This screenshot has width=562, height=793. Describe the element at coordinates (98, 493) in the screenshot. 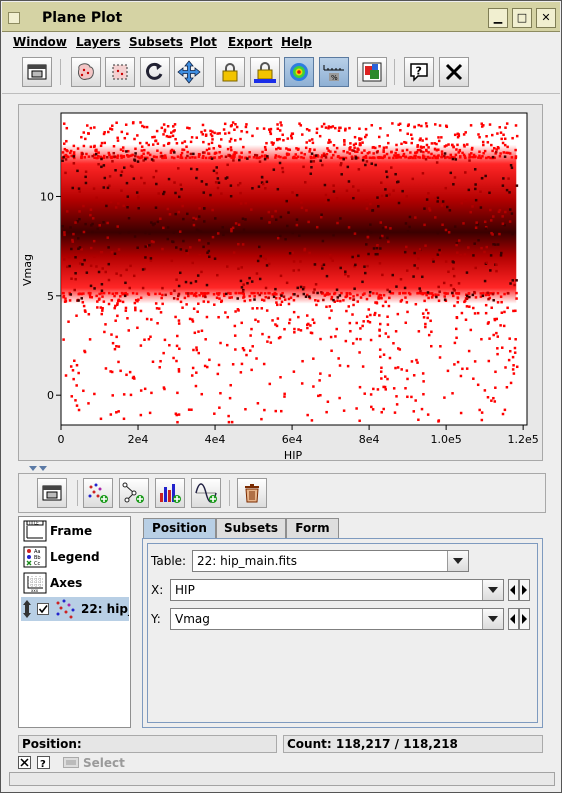

I see `add-scatter-button` at that location.